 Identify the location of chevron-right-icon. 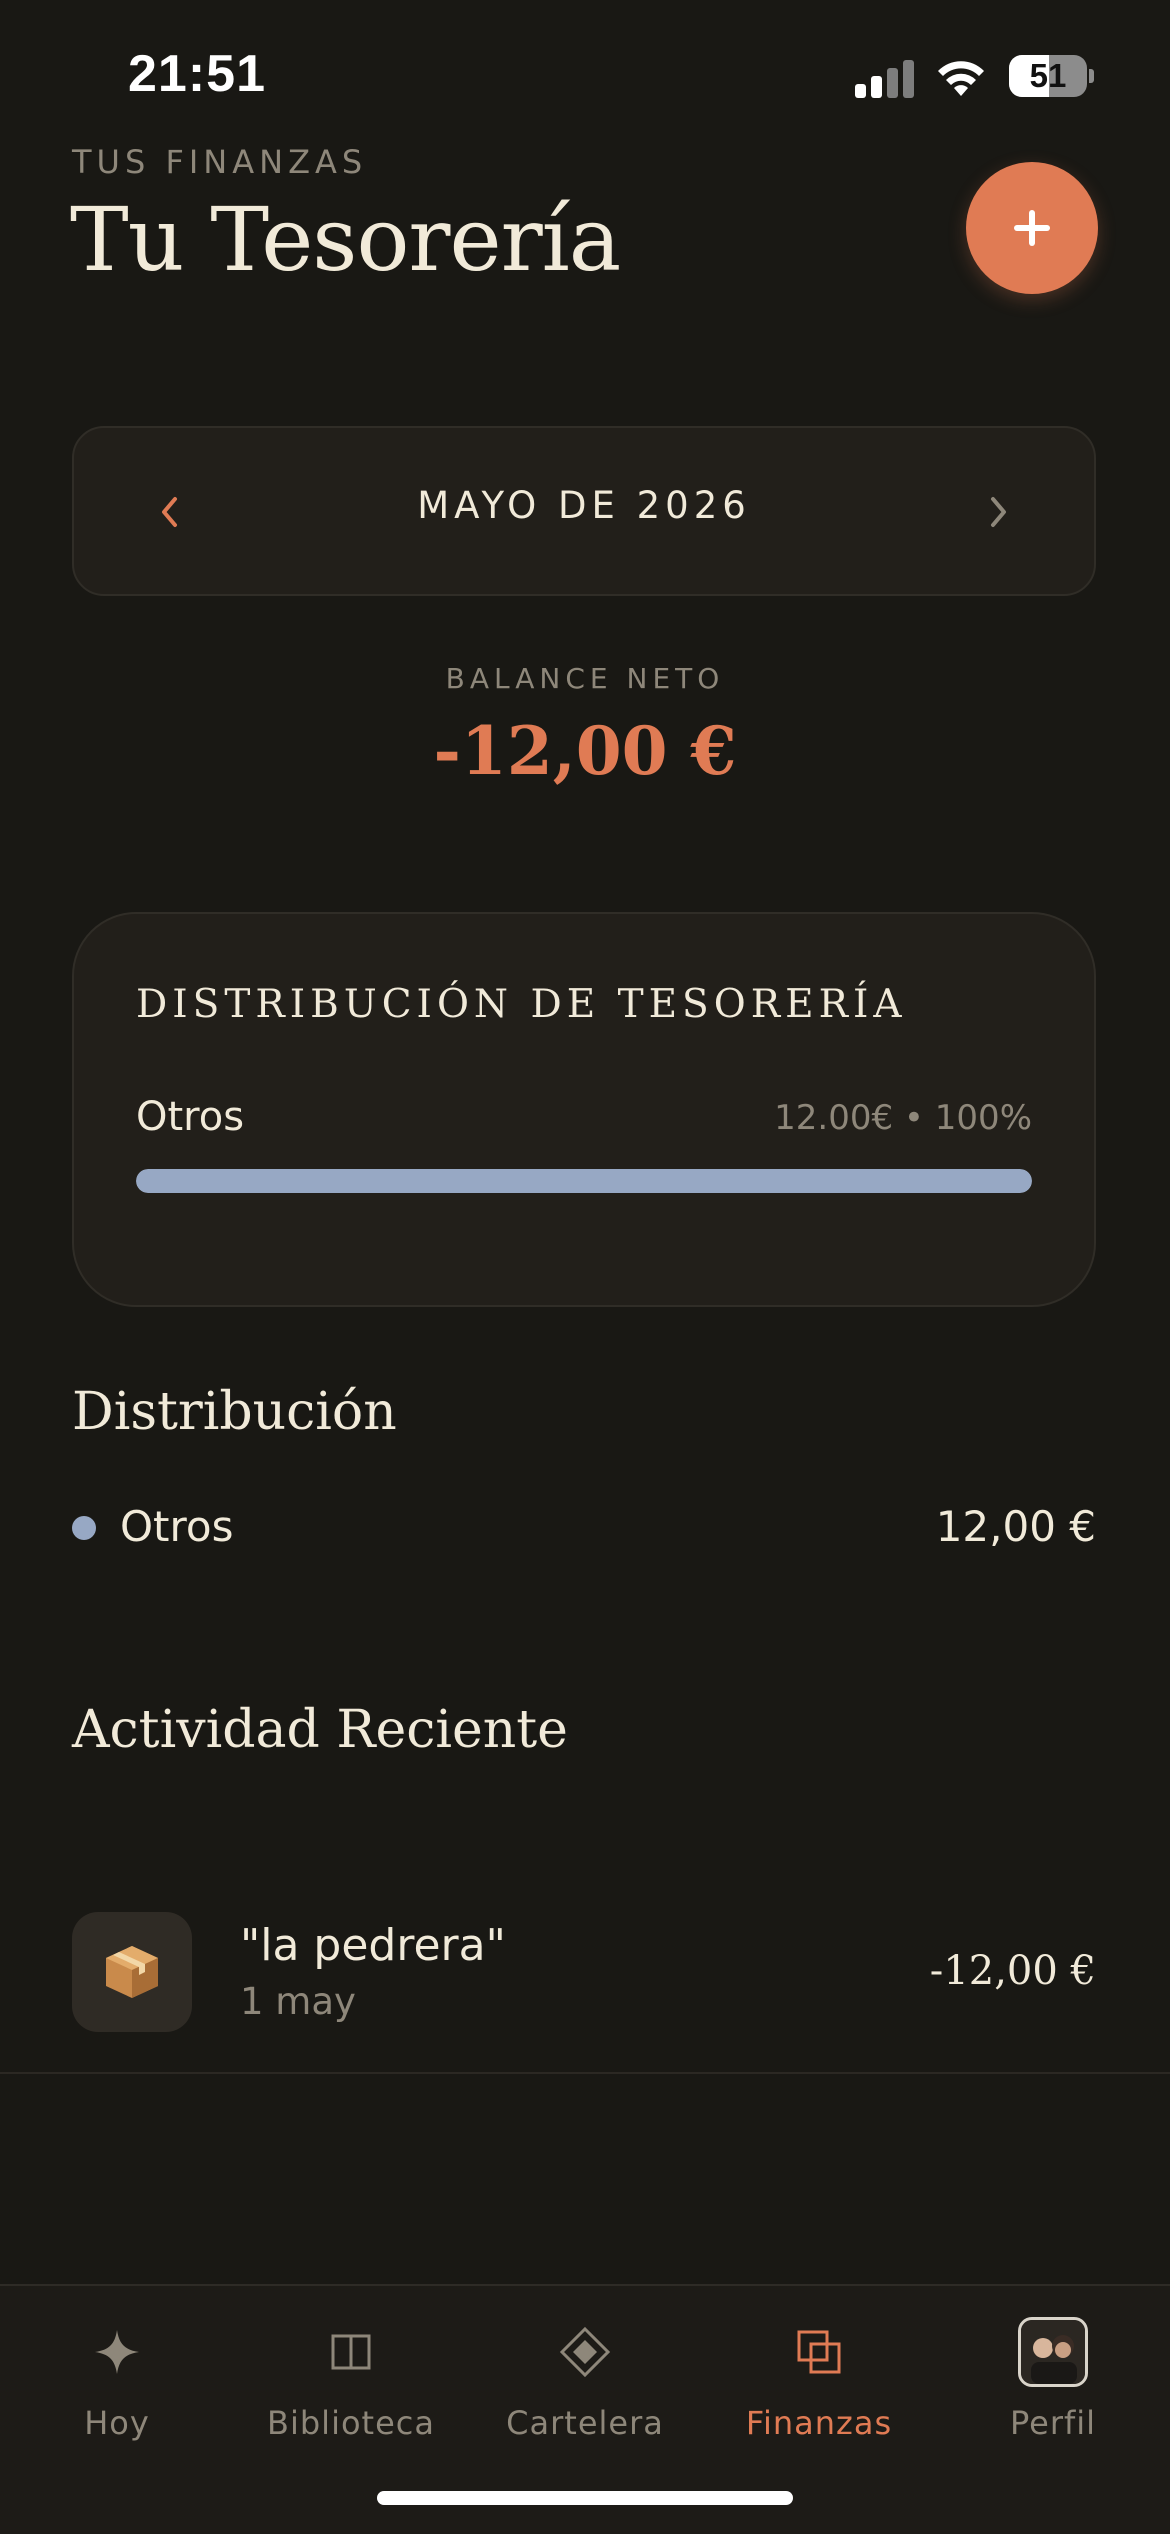
(998, 512).